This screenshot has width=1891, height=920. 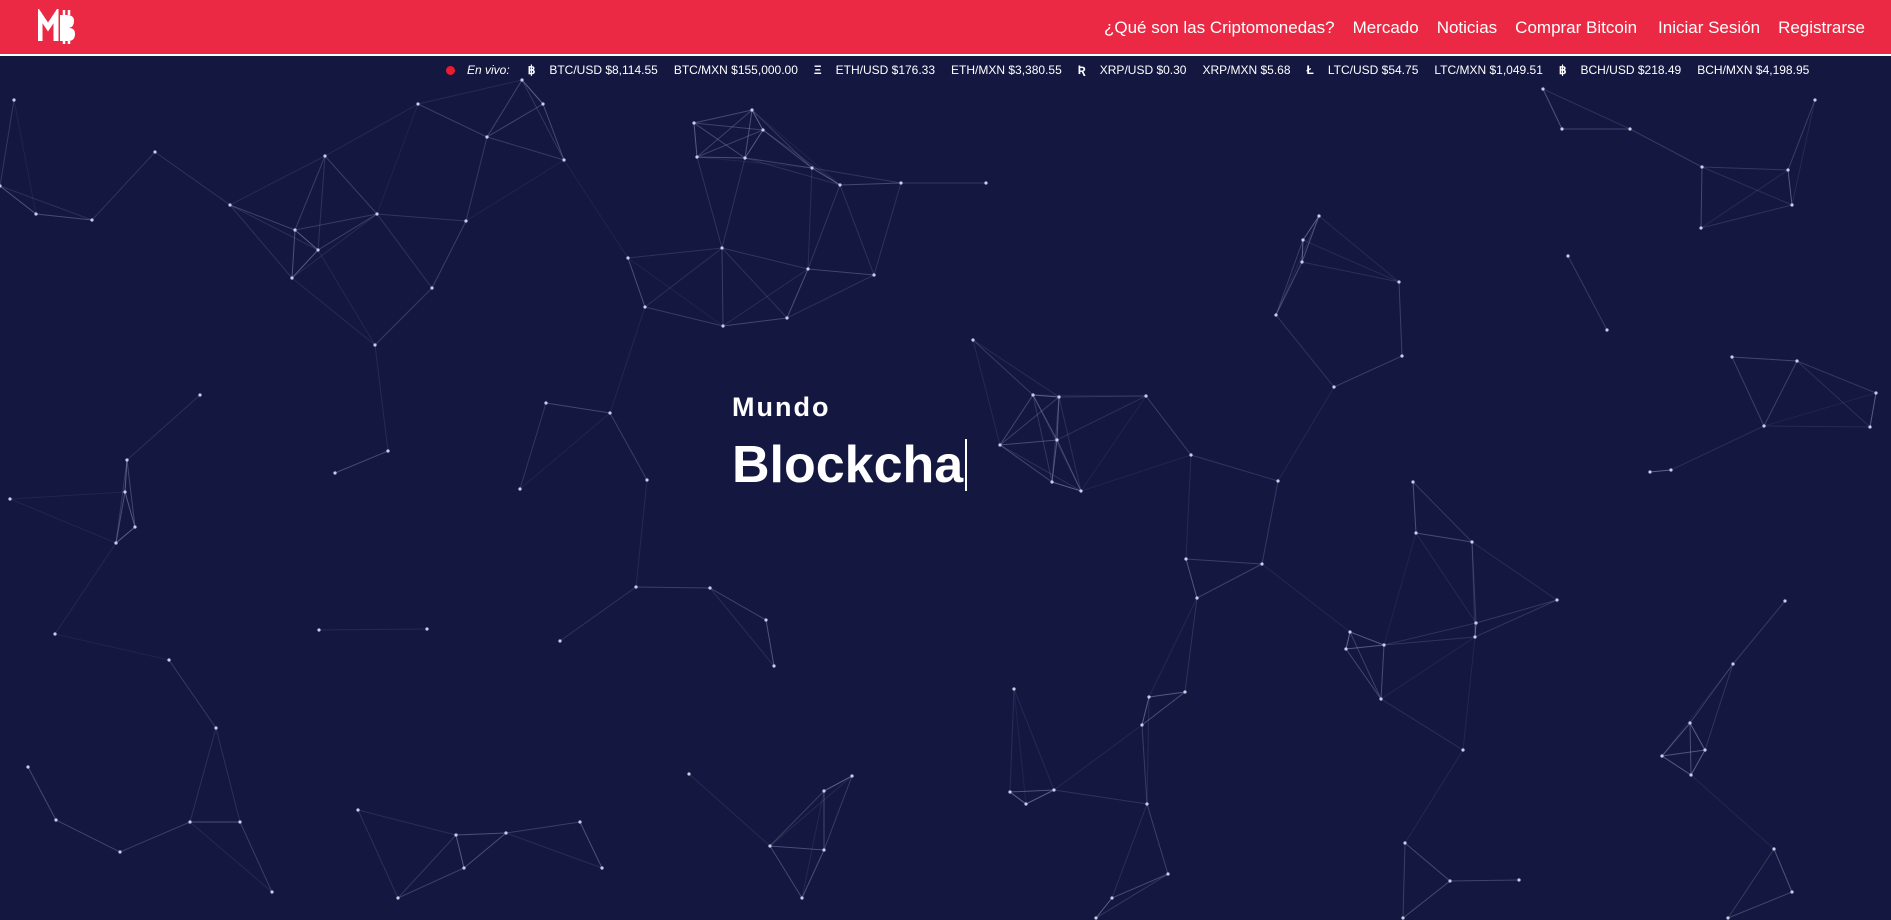 I want to click on nav-link-comprar-bitcoin: Comprar Bitcoin, so click(x=1576, y=28).